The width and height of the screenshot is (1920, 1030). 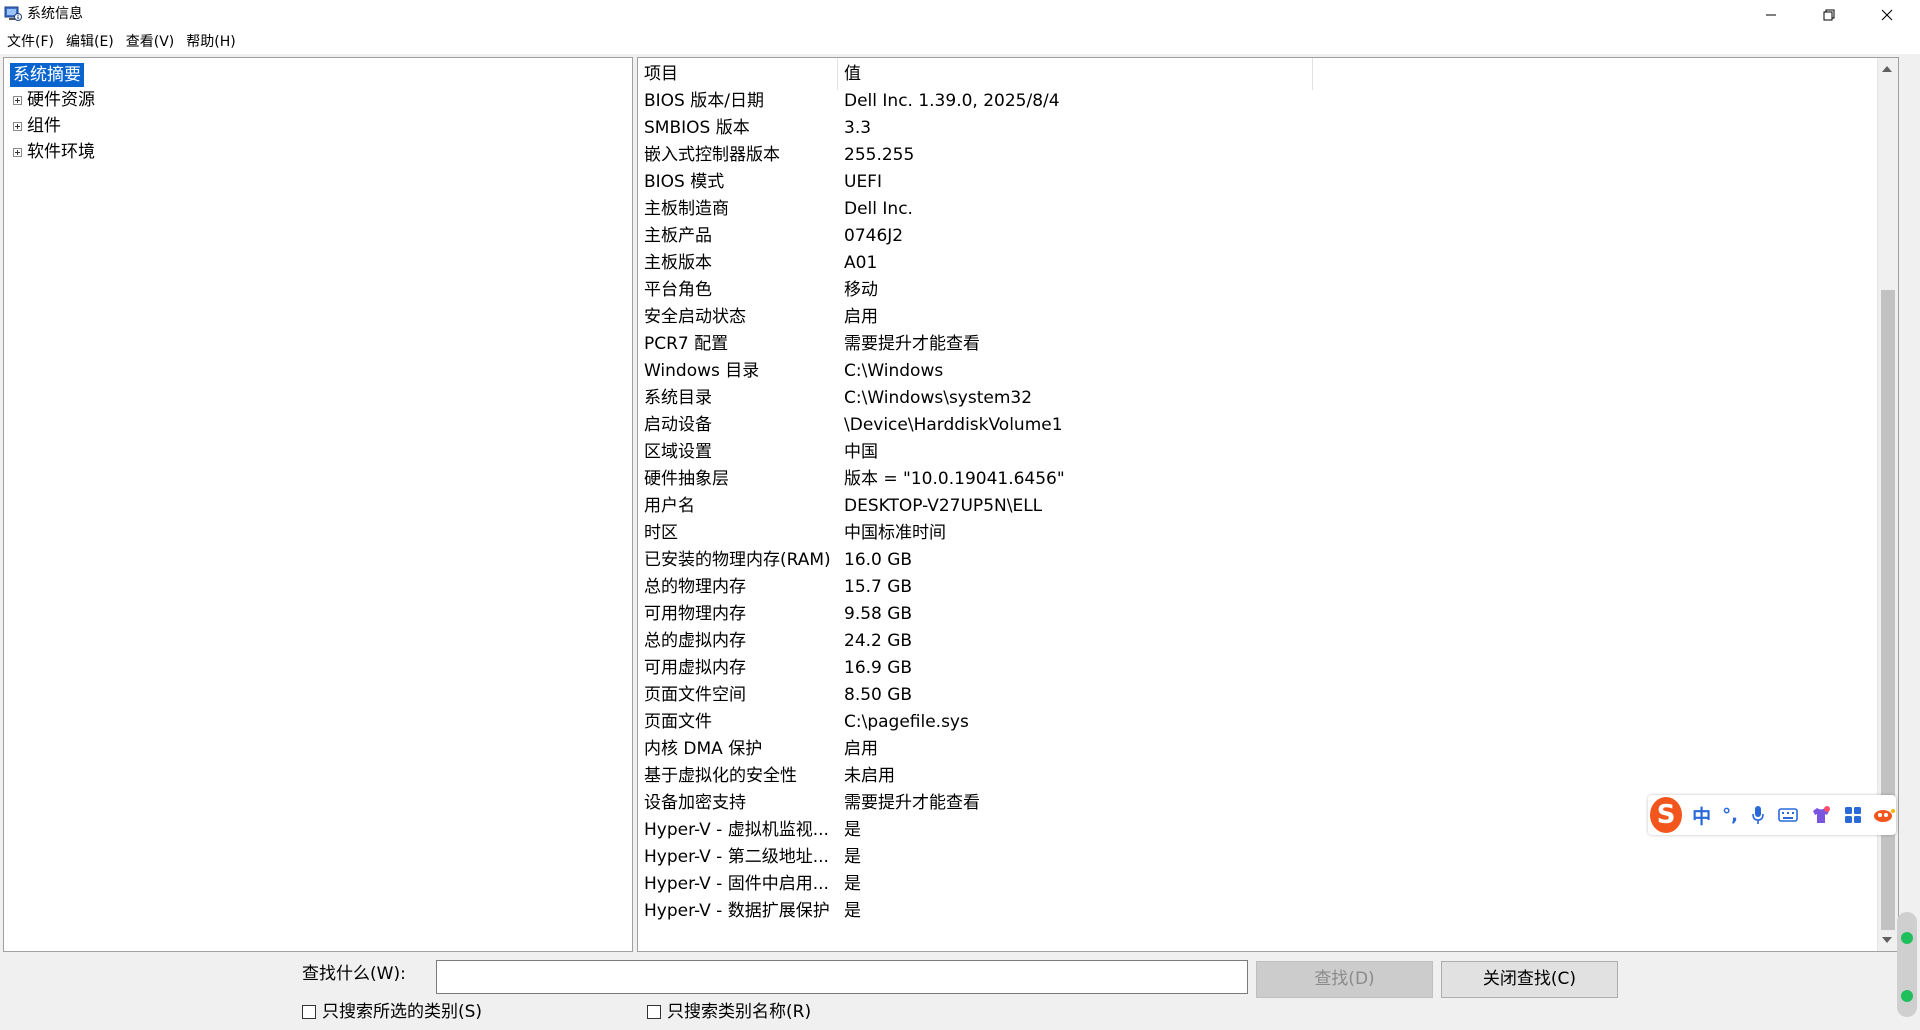 What do you see at coordinates (842, 977) in the screenshot?
I see `search-input` at bounding box center [842, 977].